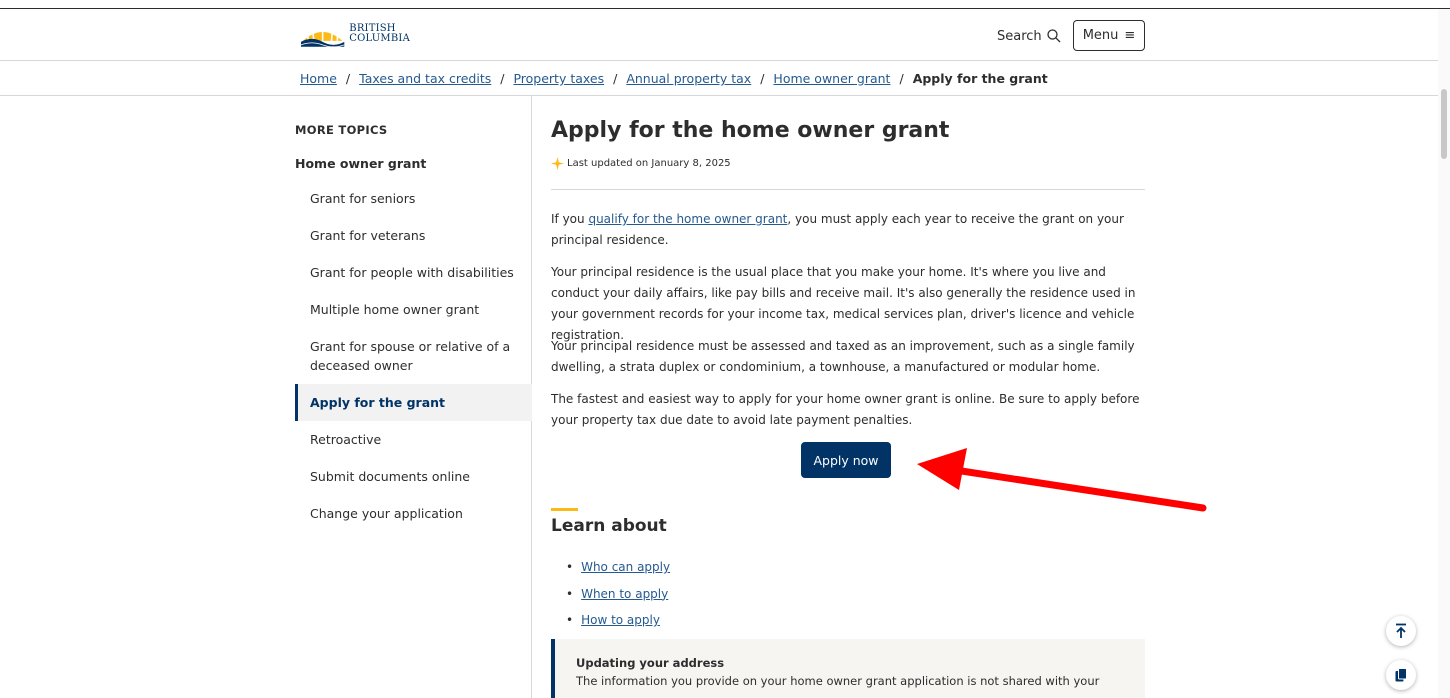 Image resolution: width=1450 pixels, height=698 pixels. What do you see at coordinates (846, 460) in the screenshot?
I see `apply-now-button: Apply now` at bounding box center [846, 460].